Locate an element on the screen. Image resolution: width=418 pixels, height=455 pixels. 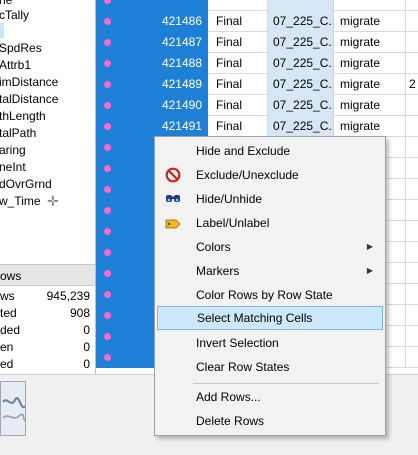
column-item: SpdRes is located at coordinates (21, 48).